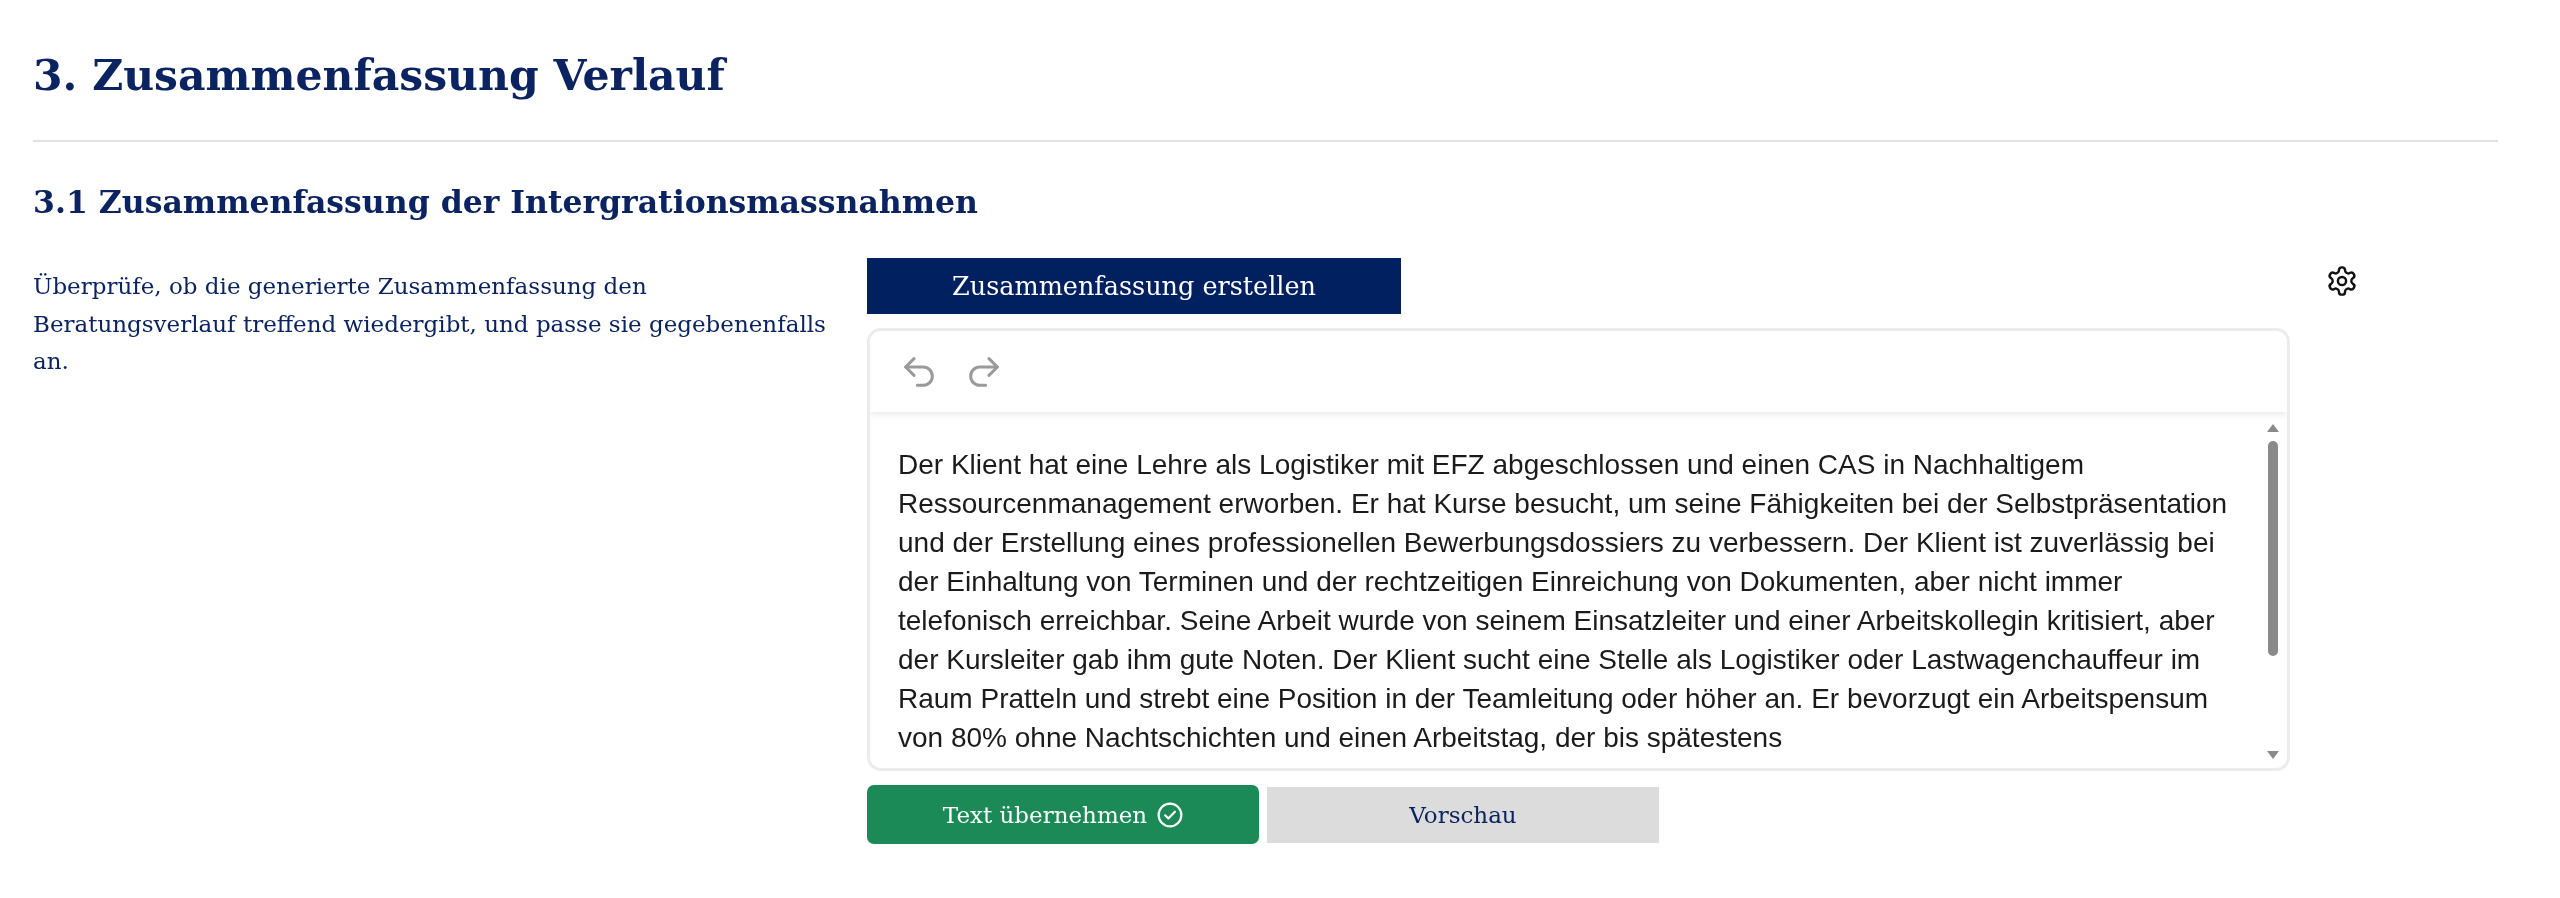 This screenshot has height=898, width=2560. I want to click on check-circle-icon, so click(1170, 814).